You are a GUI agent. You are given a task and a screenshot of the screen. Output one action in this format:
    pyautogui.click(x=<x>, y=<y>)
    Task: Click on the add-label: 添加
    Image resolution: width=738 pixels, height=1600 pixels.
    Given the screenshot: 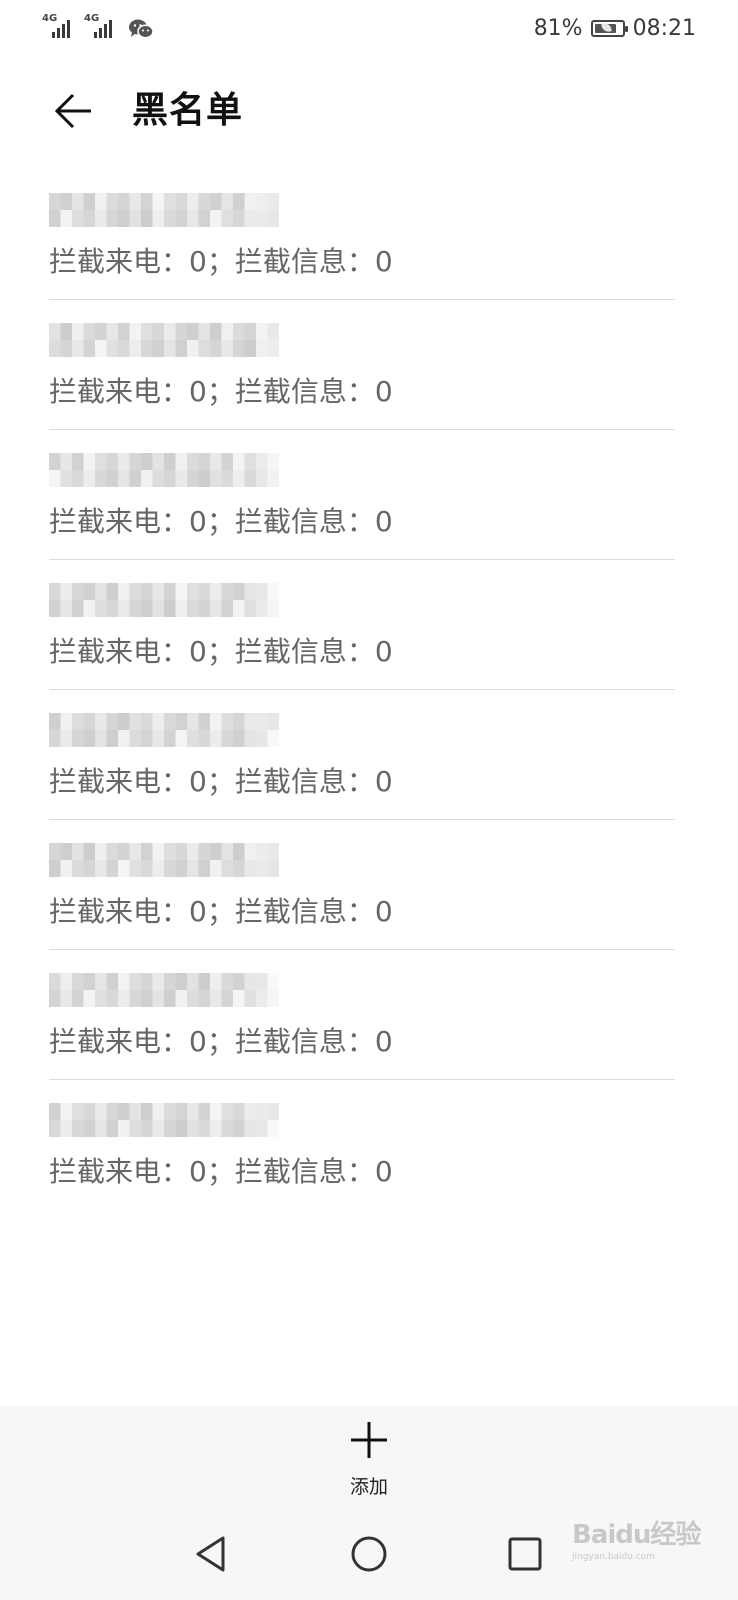 What is the action you would take?
    pyautogui.click(x=368, y=1487)
    